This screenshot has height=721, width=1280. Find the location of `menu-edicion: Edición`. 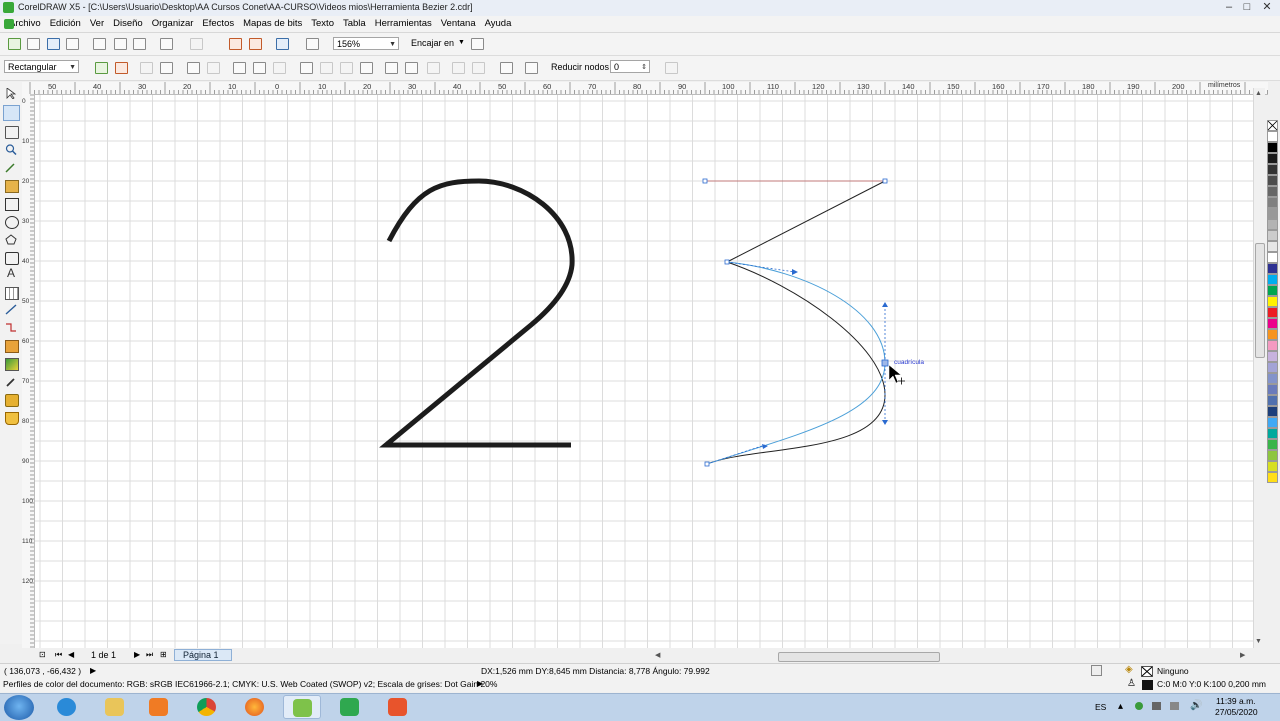

menu-edicion: Edición is located at coordinates (65, 24).